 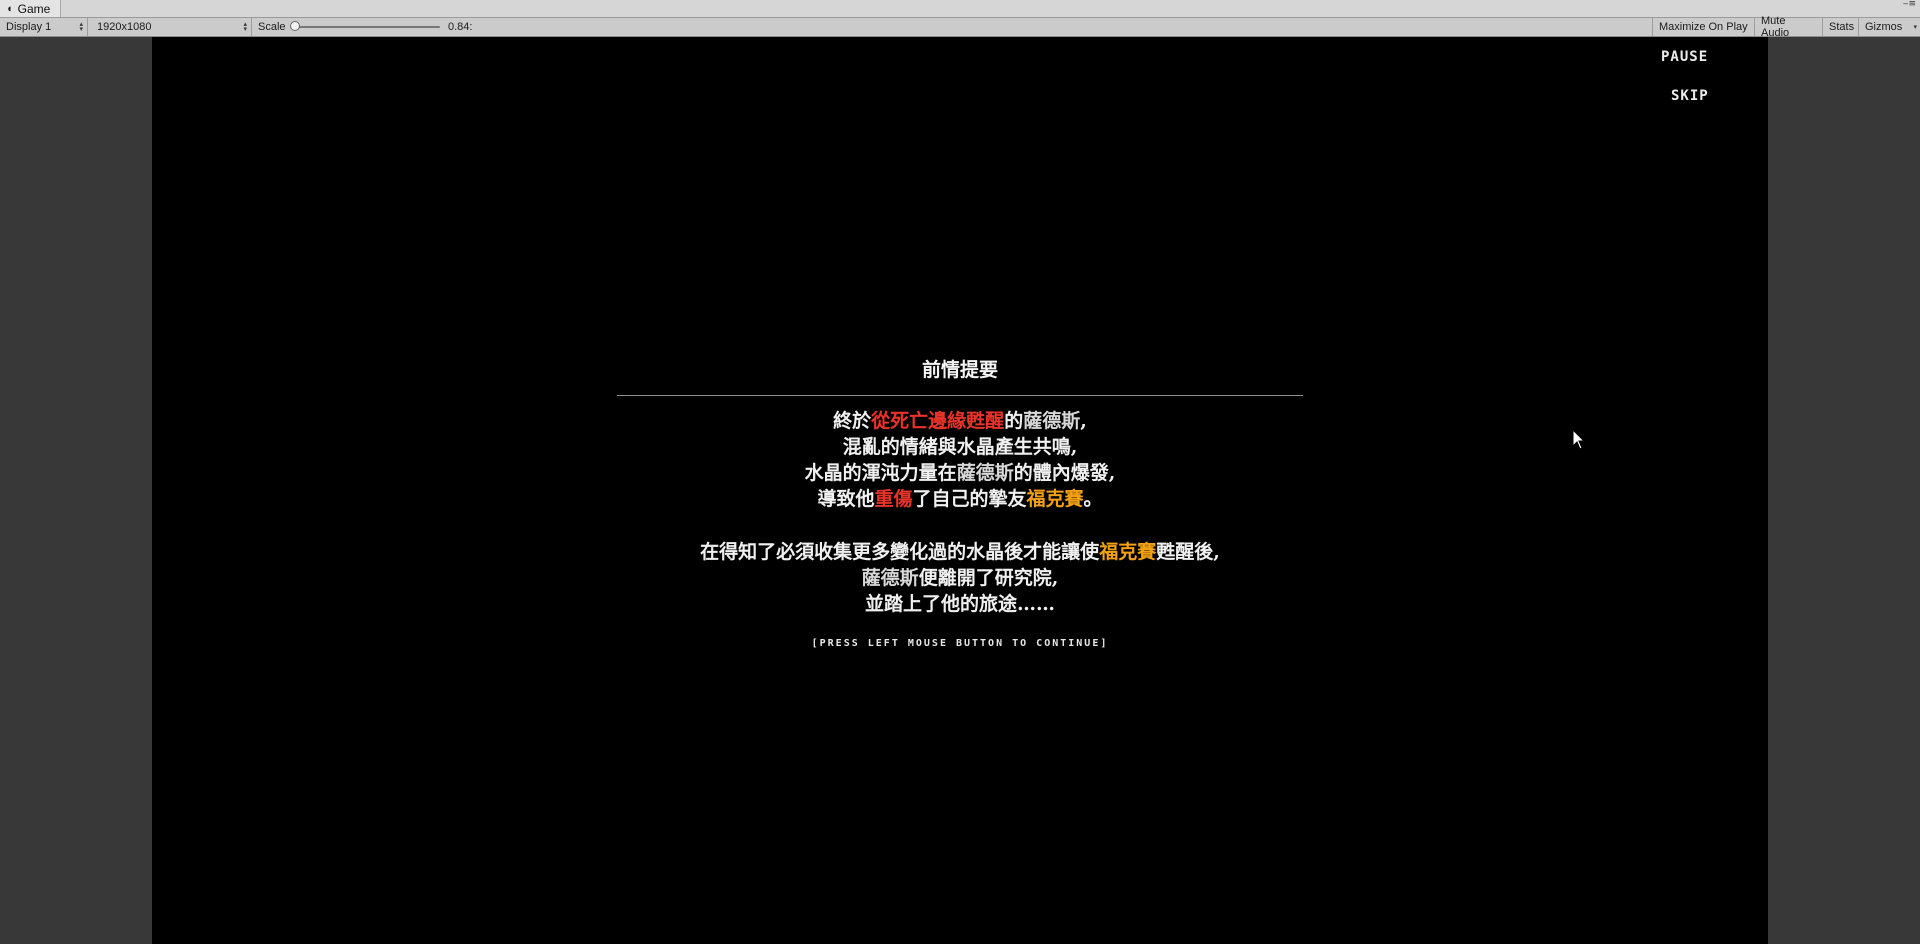 I want to click on mute-audio-toggle: Mute Audio, so click(x=1789, y=27).